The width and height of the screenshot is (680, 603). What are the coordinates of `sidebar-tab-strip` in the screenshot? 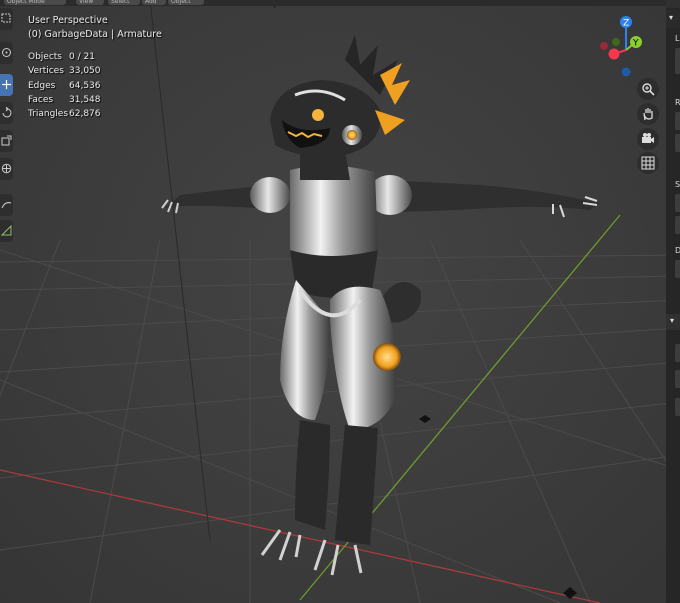 It's located at (673, 4).